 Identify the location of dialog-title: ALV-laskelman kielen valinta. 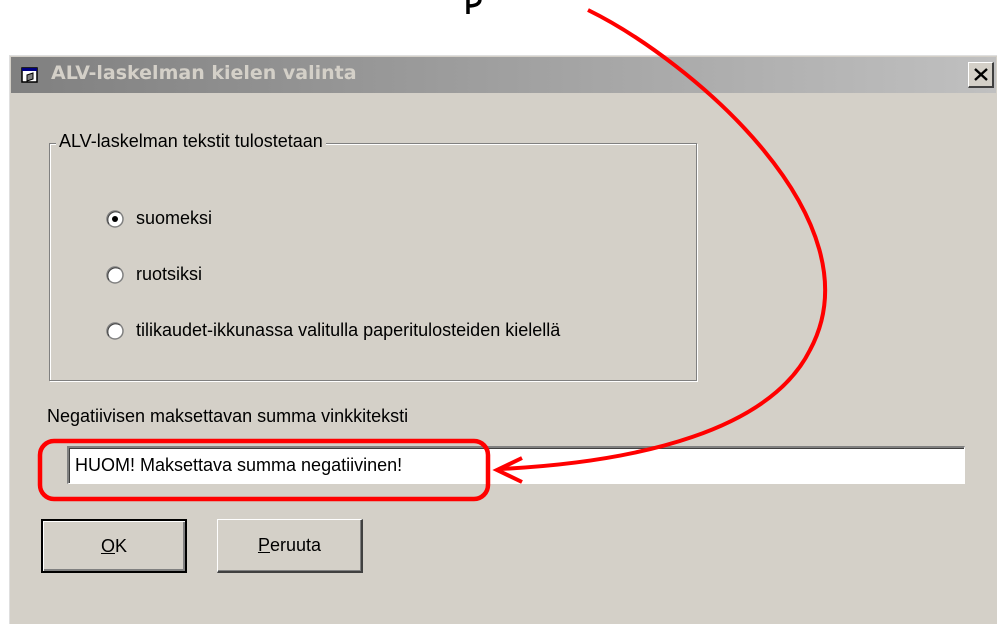
(204, 73).